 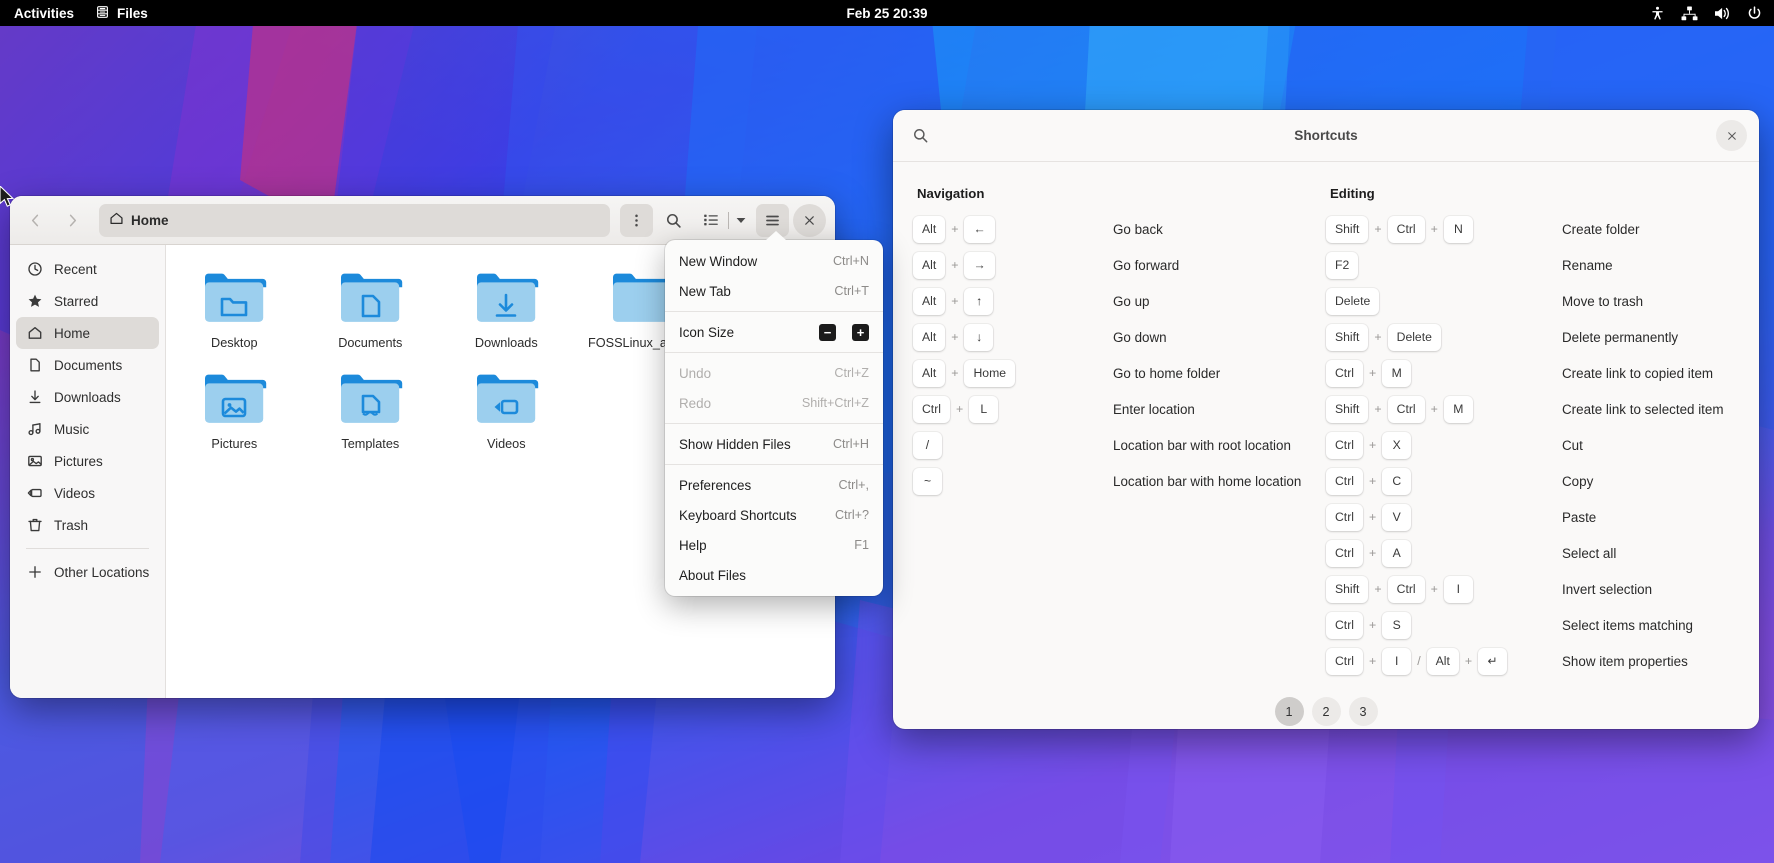 I want to click on file-label: Documents, so click(x=370, y=343).